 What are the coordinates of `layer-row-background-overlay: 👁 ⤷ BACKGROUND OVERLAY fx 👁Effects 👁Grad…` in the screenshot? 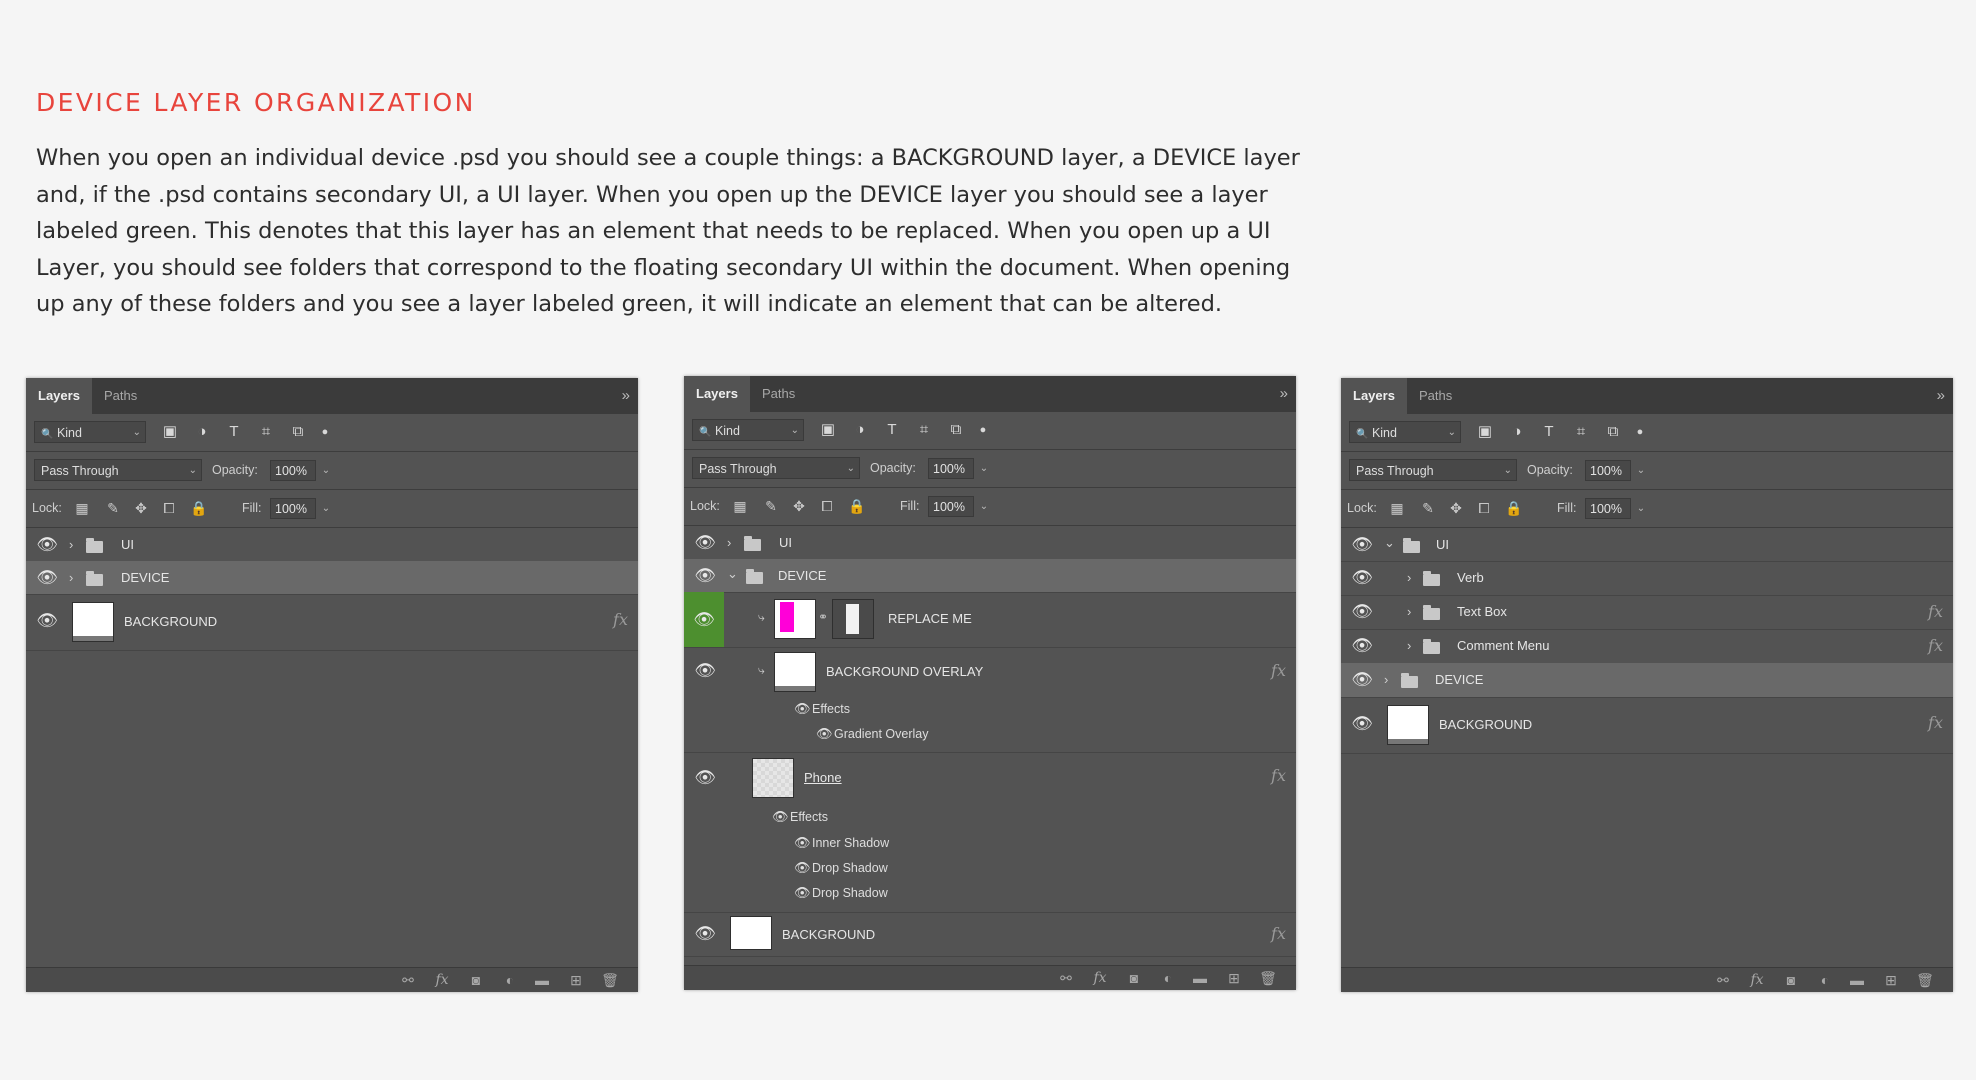 It's located at (990, 700).